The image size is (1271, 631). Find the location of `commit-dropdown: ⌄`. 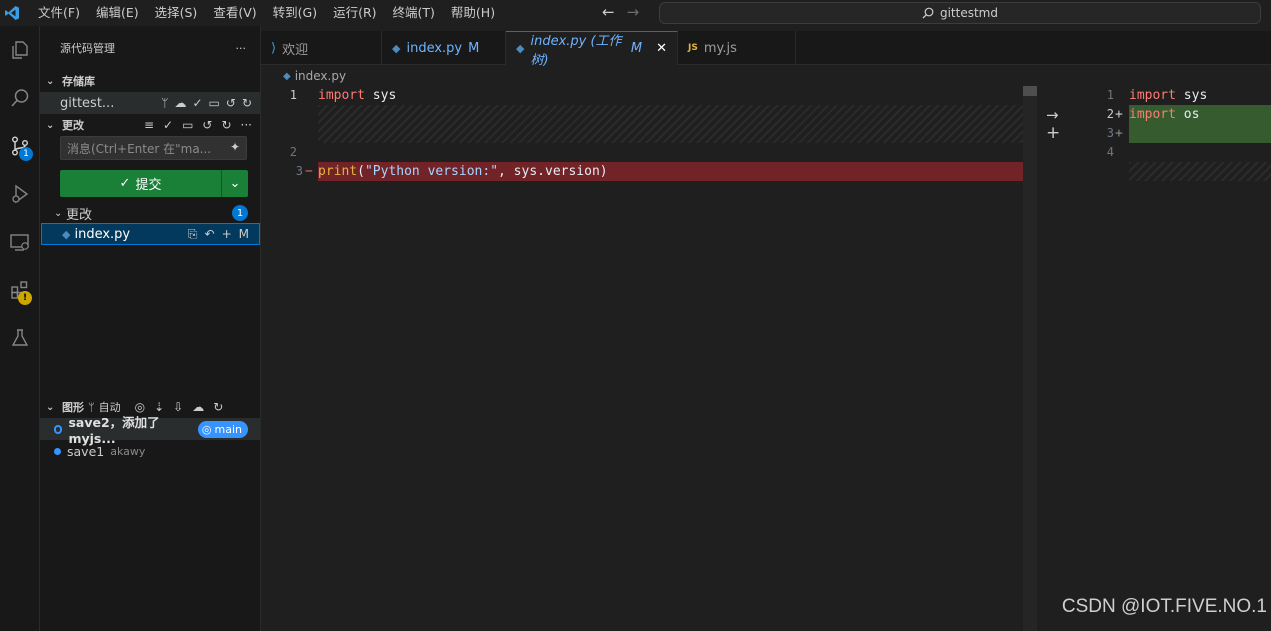

commit-dropdown: ⌄ is located at coordinates (235, 183).